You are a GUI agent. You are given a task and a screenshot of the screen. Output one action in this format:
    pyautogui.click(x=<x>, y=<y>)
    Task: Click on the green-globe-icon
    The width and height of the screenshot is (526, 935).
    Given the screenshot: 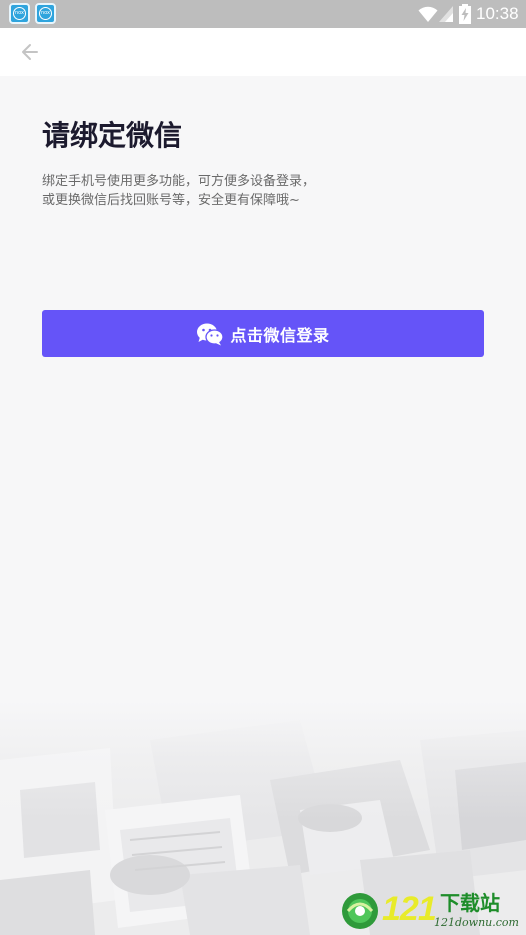 What is the action you would take?
    pyautogui.click(x=360, y=911)
    